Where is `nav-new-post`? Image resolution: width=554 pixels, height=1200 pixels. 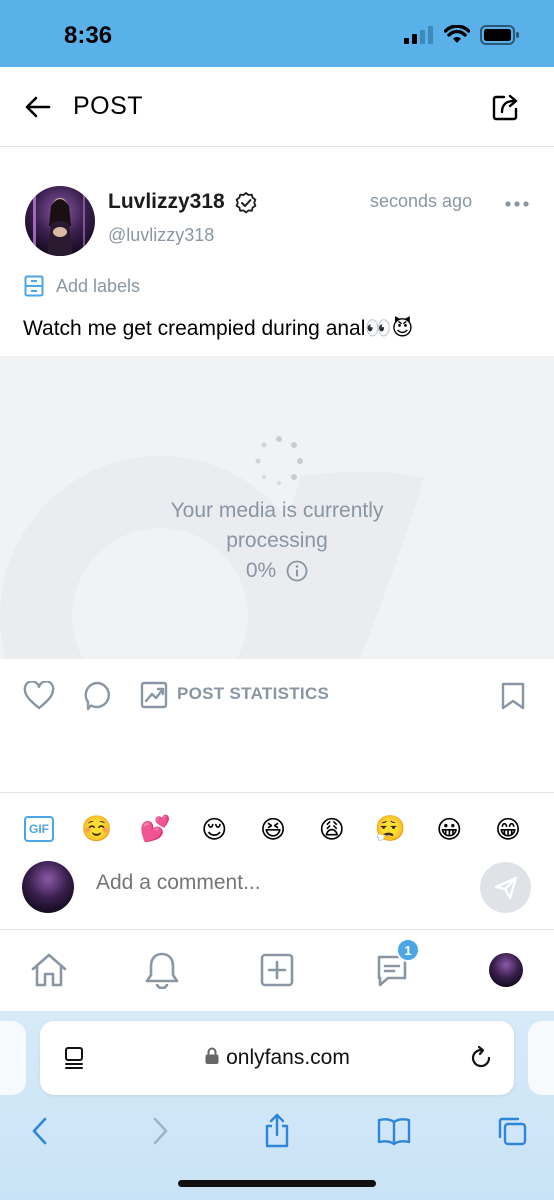 nav-new-post is located at coordinates (277, 970).